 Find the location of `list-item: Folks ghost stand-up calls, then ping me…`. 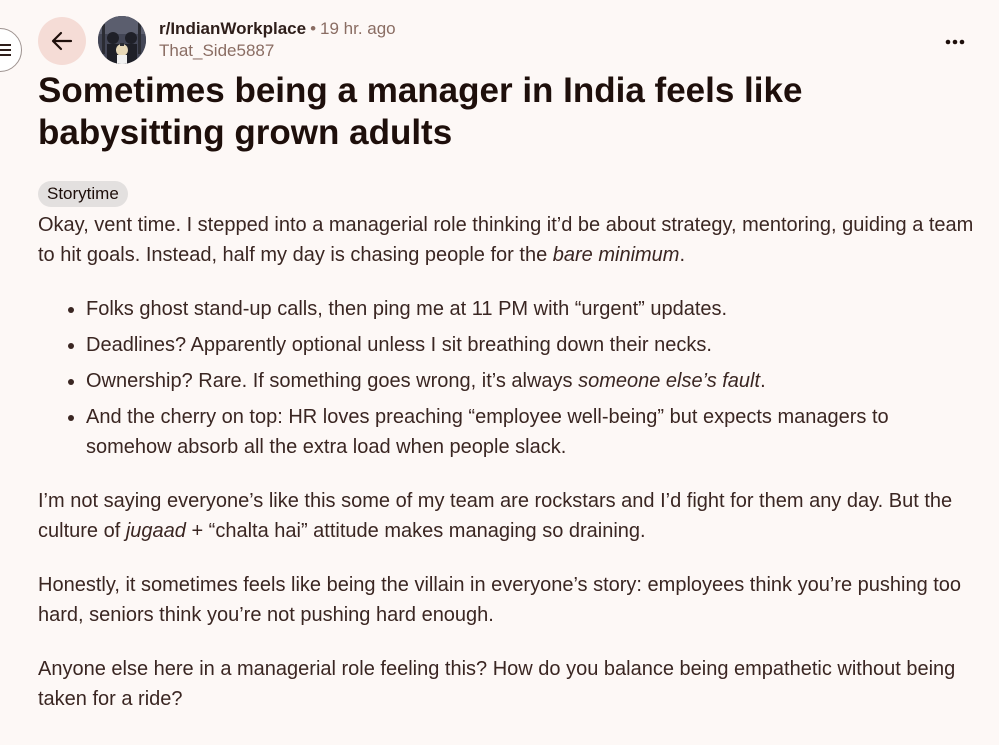

list-item: Folks ghost stand-up calls, then ping me… is located at coordinates (532, 309).